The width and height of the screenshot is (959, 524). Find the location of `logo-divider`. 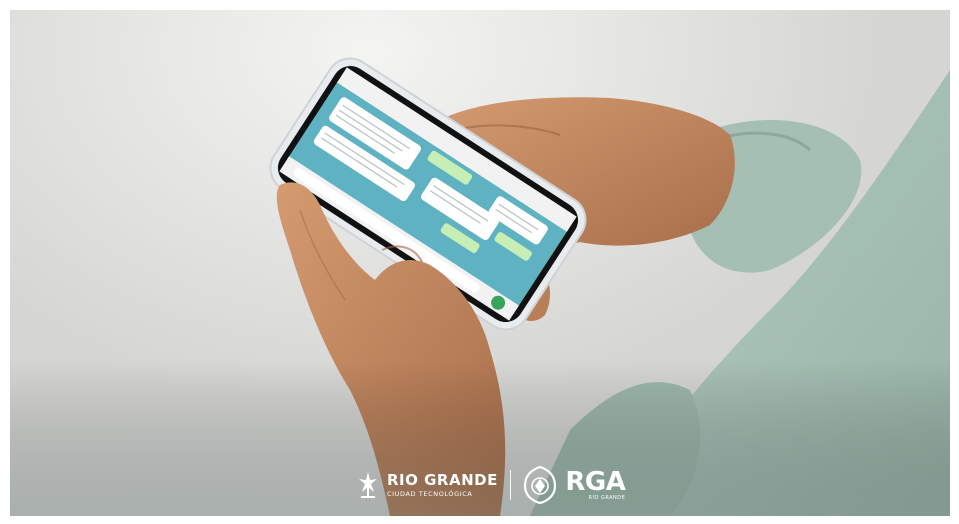

logo-divider is located at coordinates (510, 485).